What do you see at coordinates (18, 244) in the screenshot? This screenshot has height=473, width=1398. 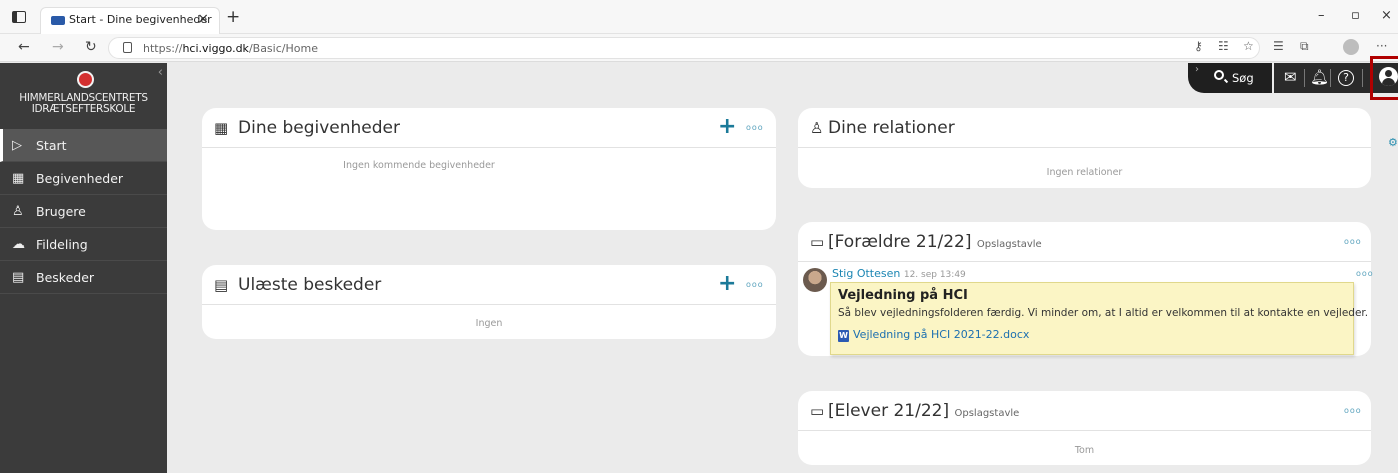 I see `cloud-upload-icon: ☁` at bounding box center [18, 244].